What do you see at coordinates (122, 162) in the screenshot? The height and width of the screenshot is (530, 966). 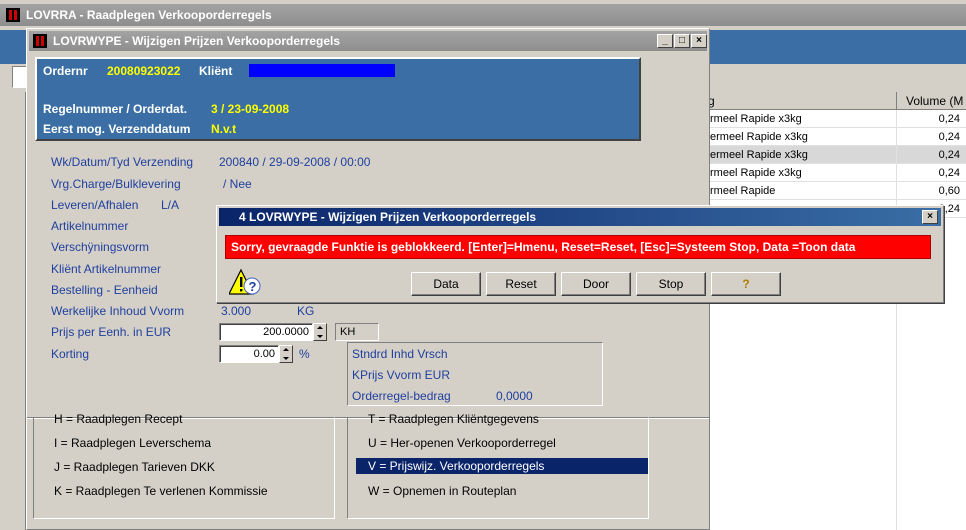 I see `wk-label: Wk/Datum/Tyd Verzending` at bounding box center [122, 162].